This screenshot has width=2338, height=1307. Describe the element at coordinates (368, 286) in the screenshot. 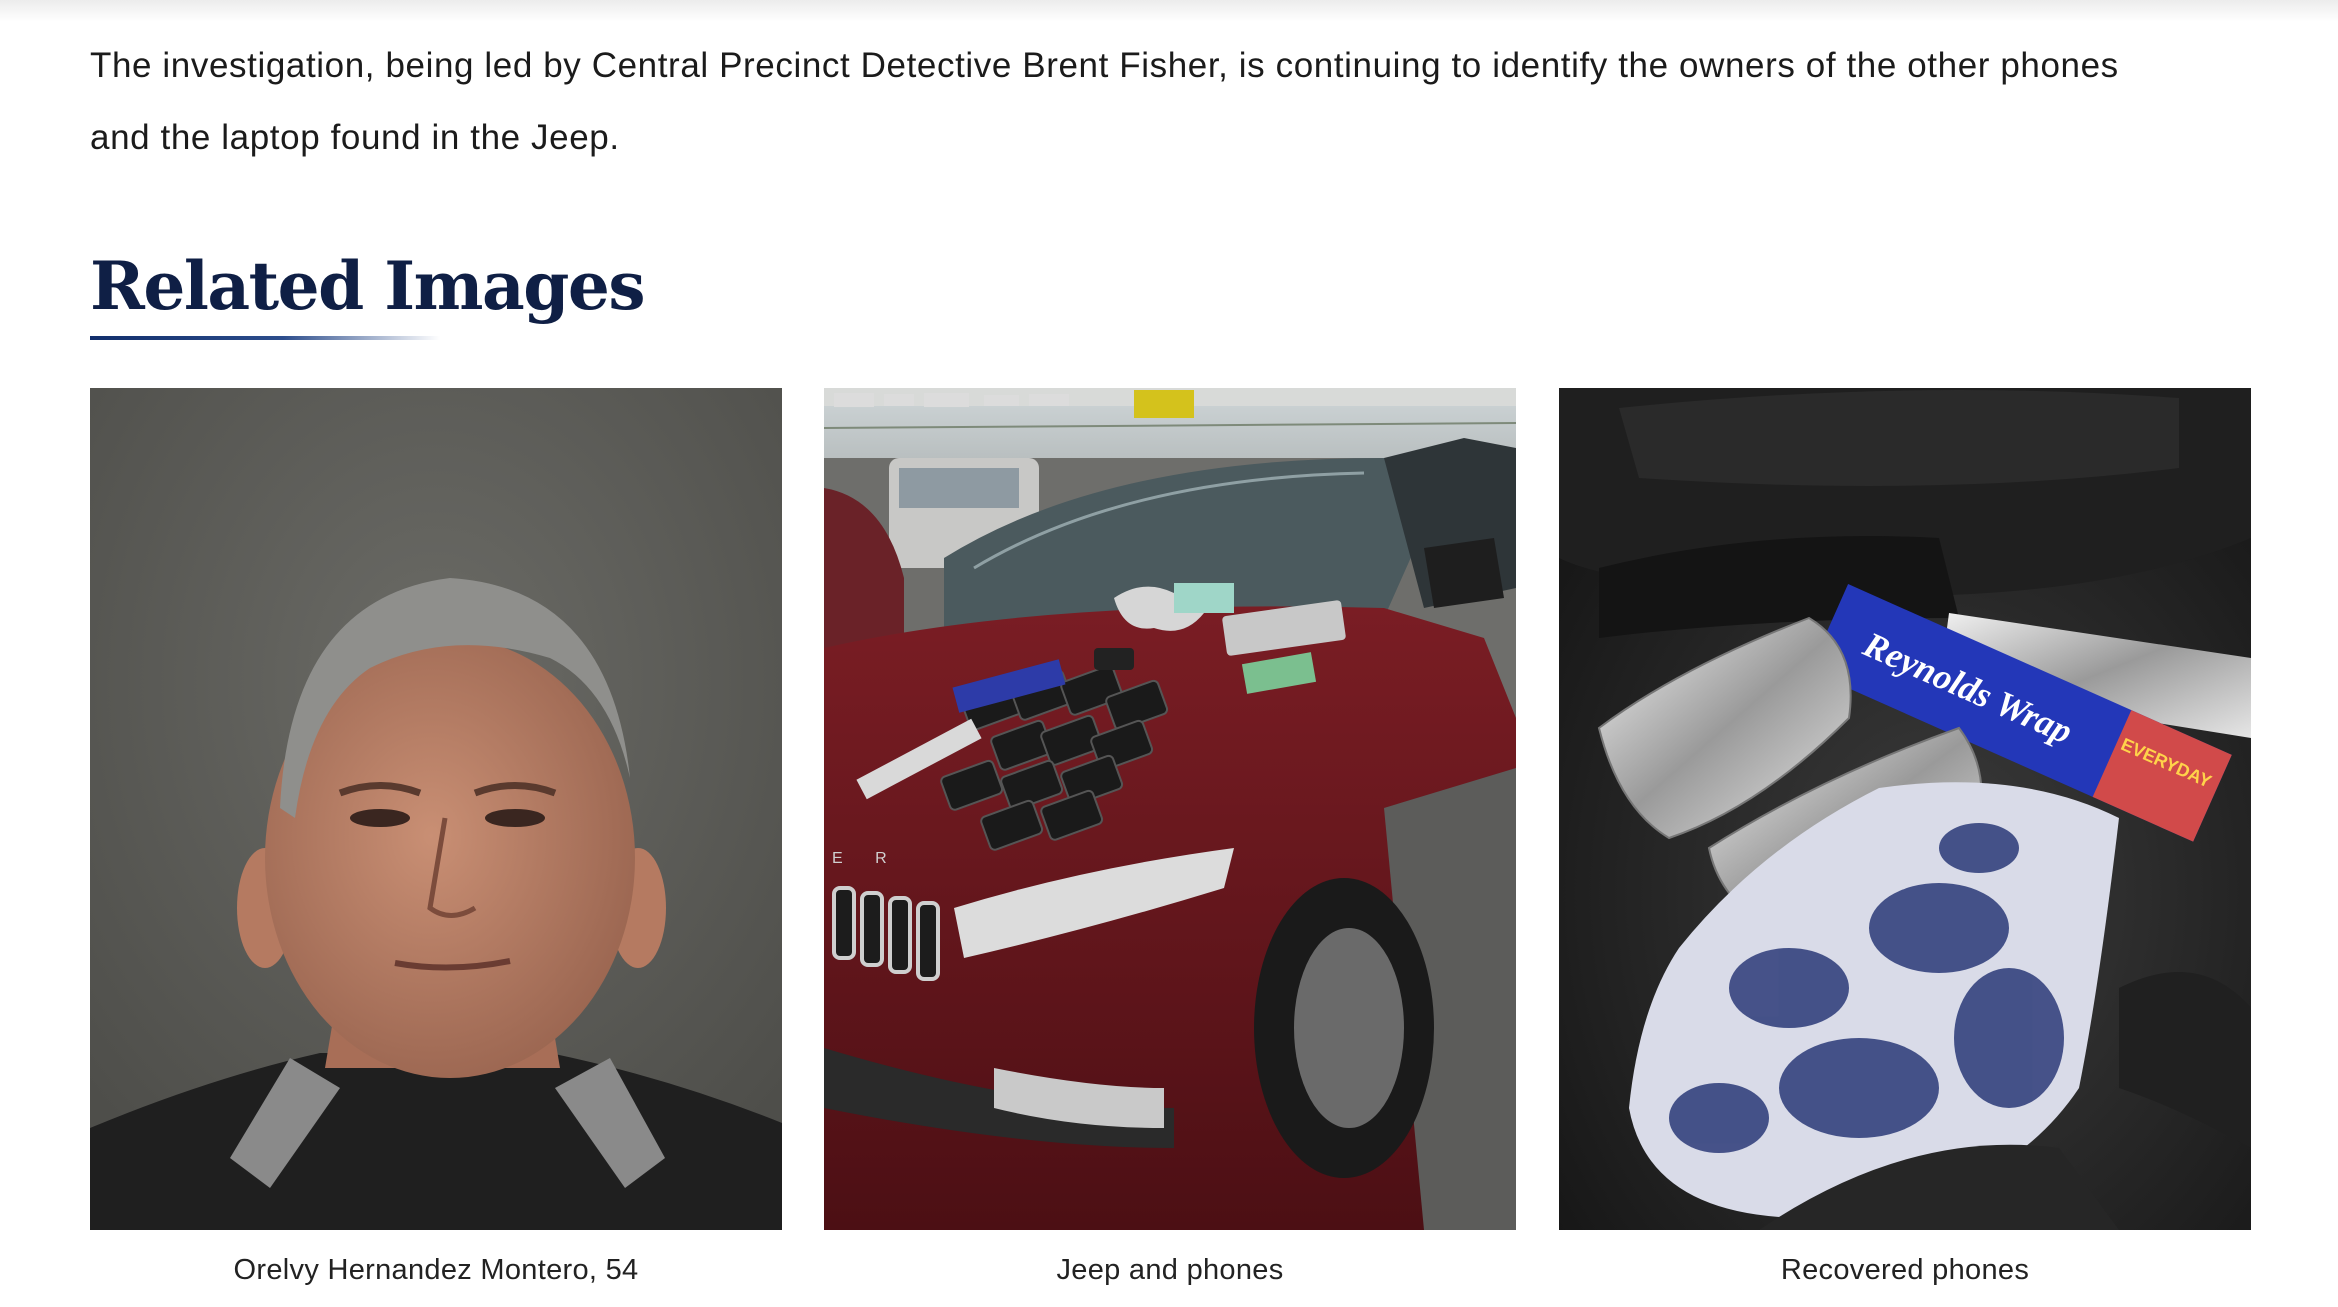

I see `related-images-heading: Related Images` at that location.